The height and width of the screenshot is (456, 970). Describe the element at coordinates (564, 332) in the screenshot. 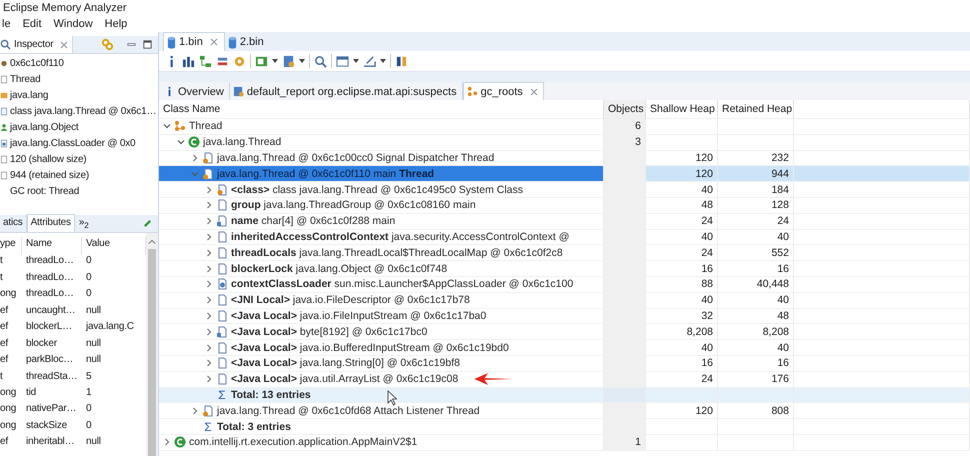

I see `tree-row: <Java Local> byte[8192] @ 0x6c1c17bc0 8,208 8,208` at that location.